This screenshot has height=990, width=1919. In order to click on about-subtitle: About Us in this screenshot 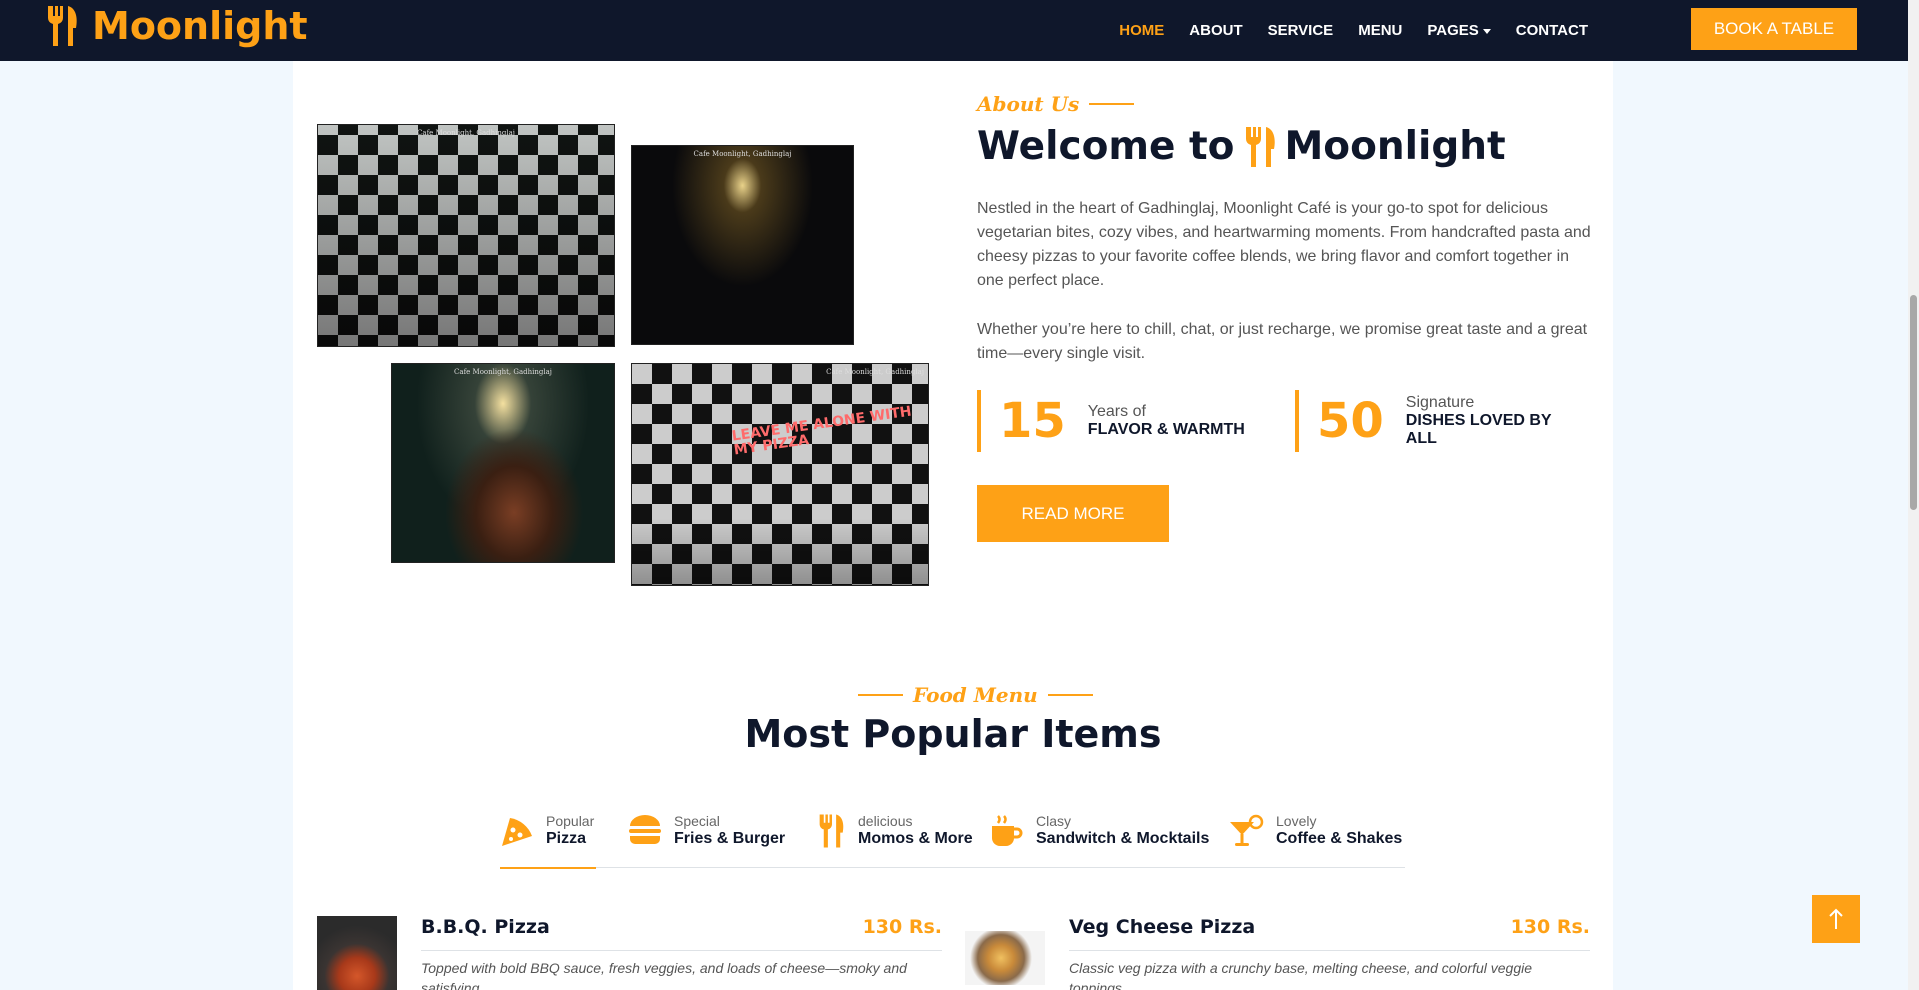, I will do `click(1056, 104)`.